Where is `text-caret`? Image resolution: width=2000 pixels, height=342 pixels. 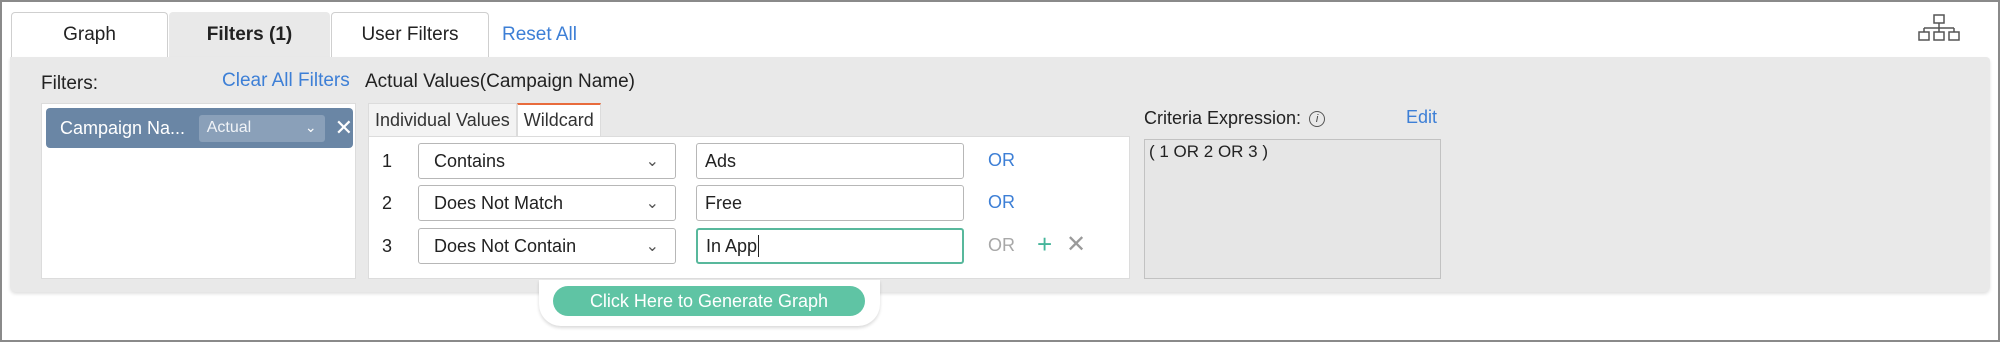 text-caret is located at coordinates (759, 246).